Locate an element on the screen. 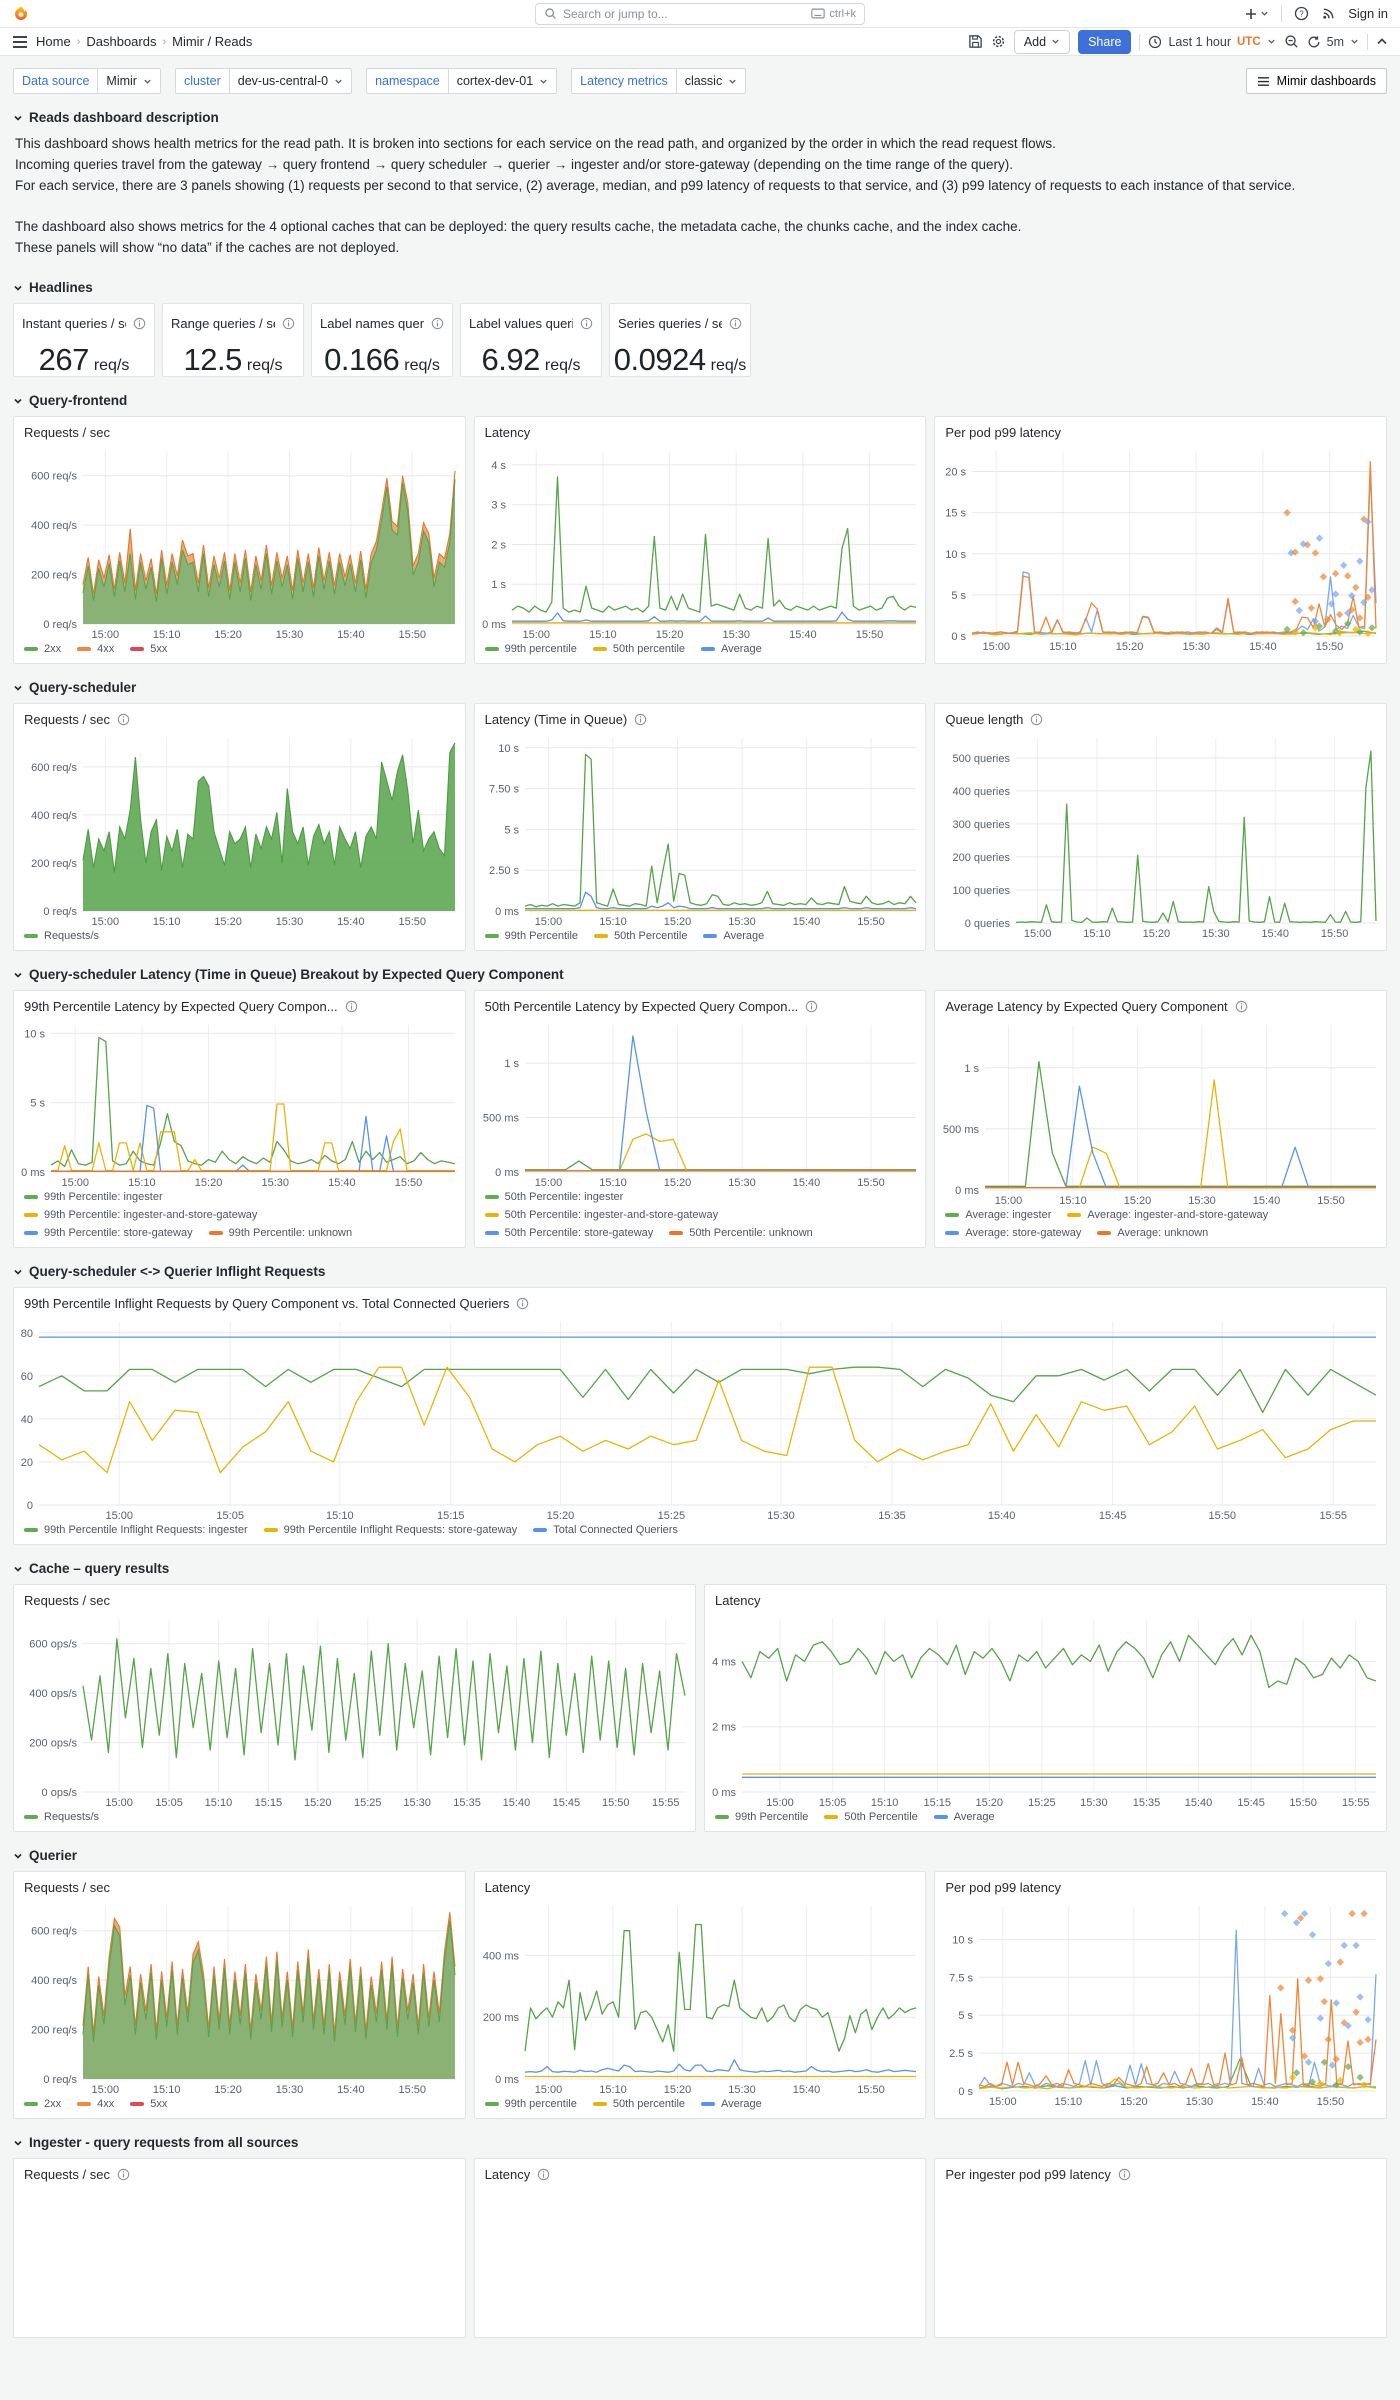  share-button: Share is located at coordinates (1105, 41).